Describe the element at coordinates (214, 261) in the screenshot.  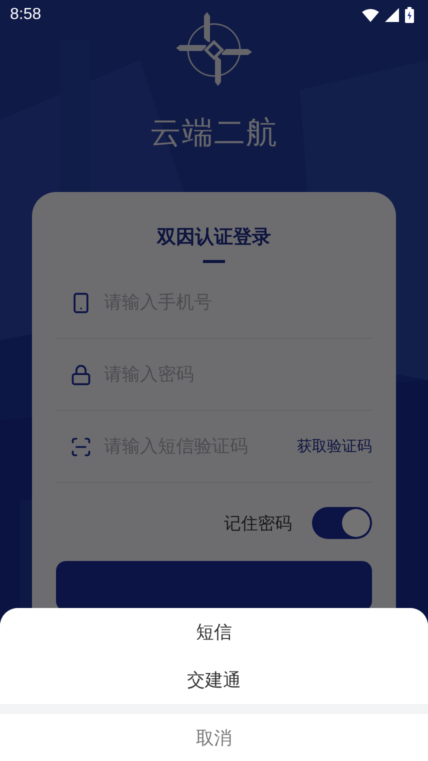
I see `title-underline` at that location.